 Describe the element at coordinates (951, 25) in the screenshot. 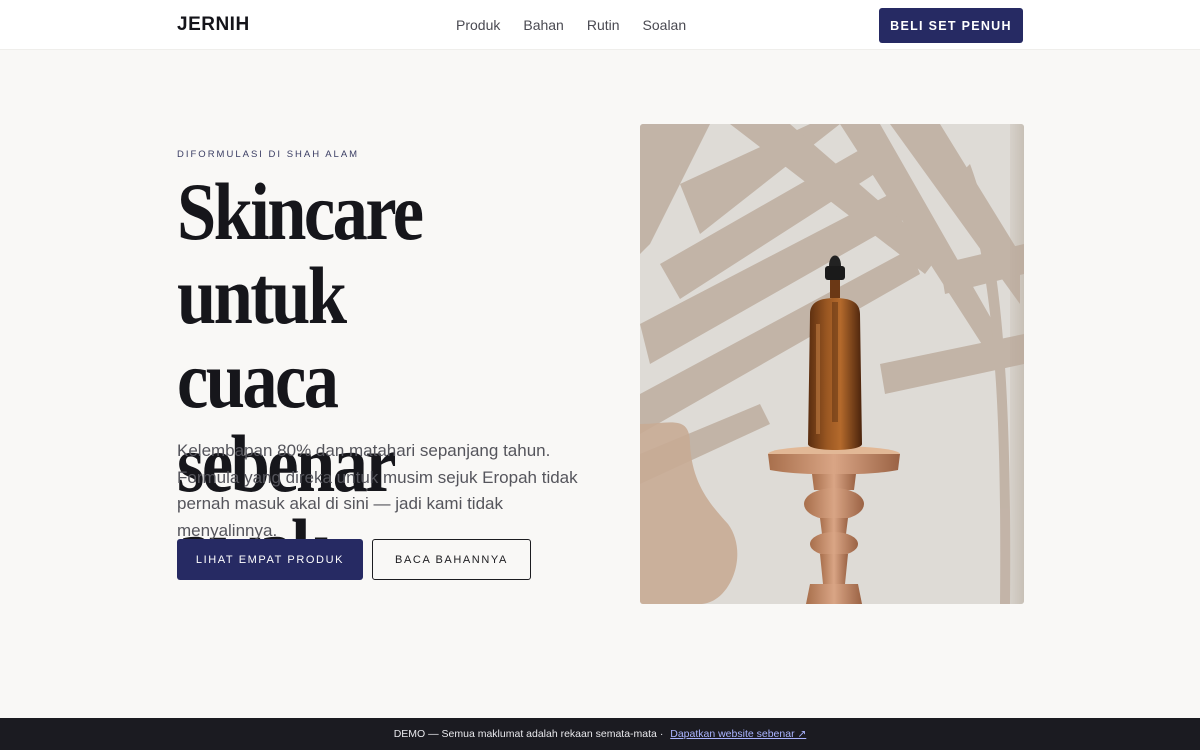

I see `buy-full-set-button: BELI SET PENUH` at that location.